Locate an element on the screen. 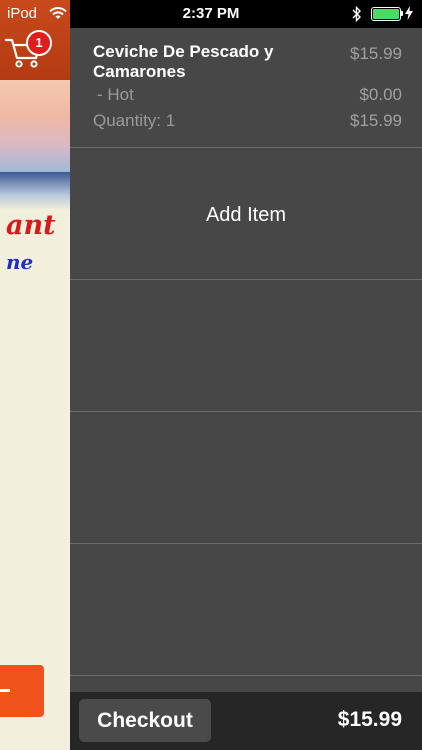  modifier-price: $0.00 is located at coordinates (380, 94).